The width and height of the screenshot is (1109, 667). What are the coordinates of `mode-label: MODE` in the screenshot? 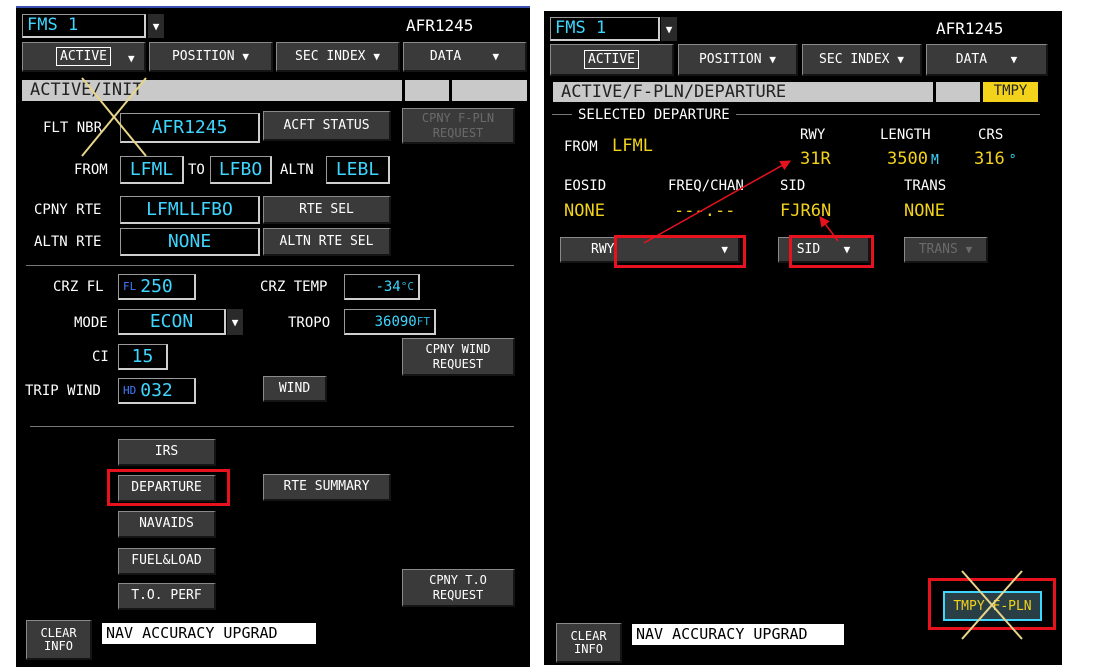 It's located at (91, 323).